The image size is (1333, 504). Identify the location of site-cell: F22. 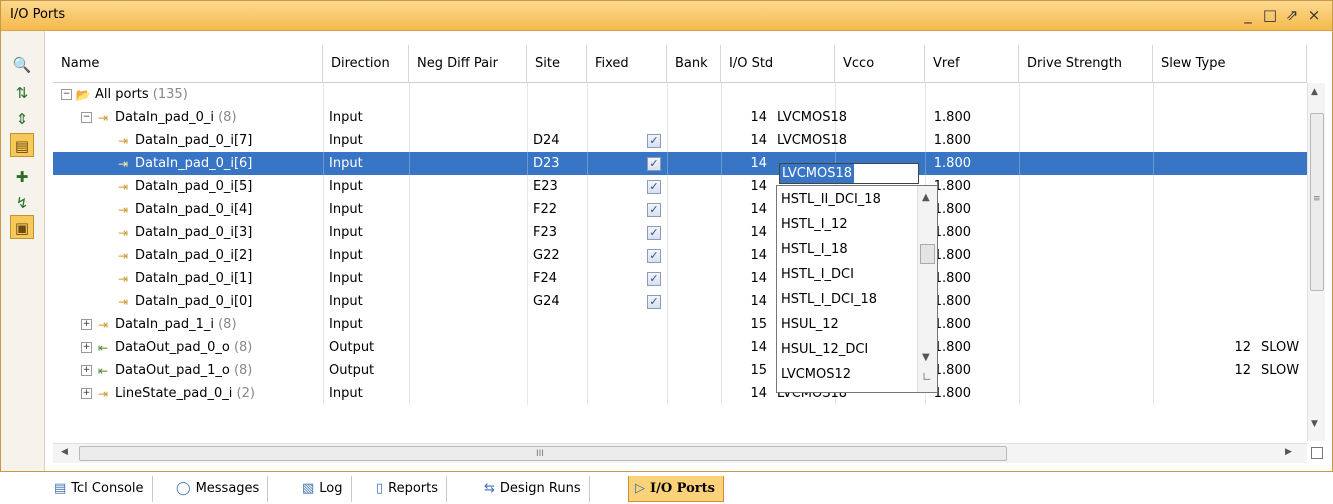
(558, 209).